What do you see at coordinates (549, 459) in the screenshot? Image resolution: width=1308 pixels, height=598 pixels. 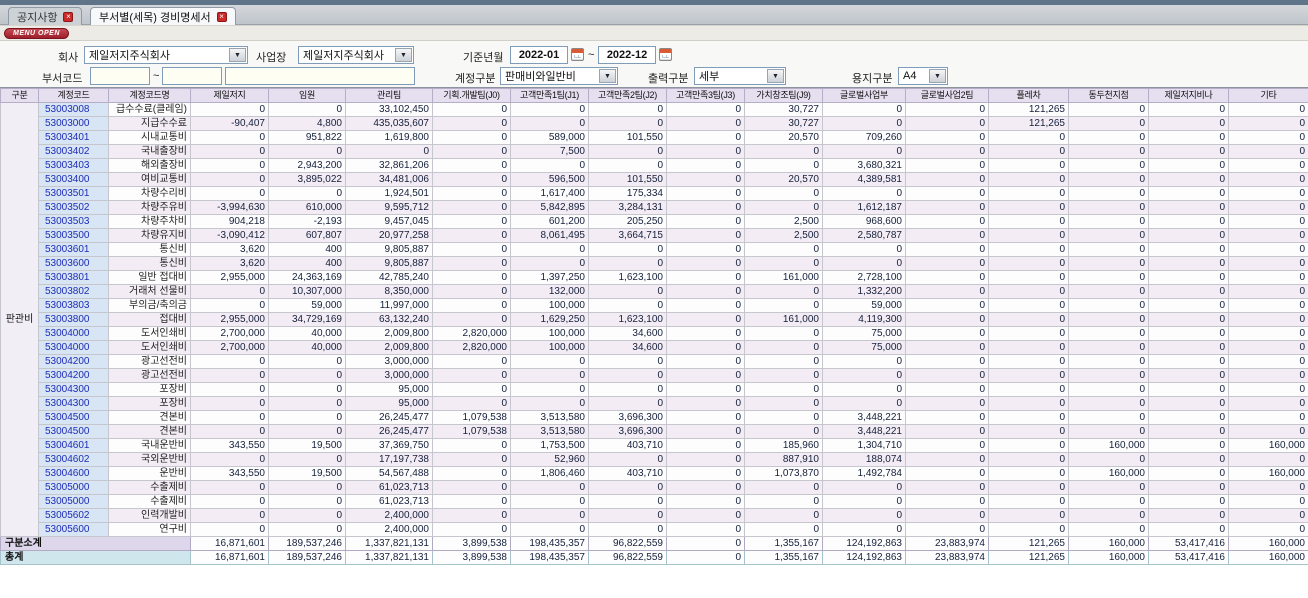 I see `amount-cell: 52,960` at bounding box center [549, 459].